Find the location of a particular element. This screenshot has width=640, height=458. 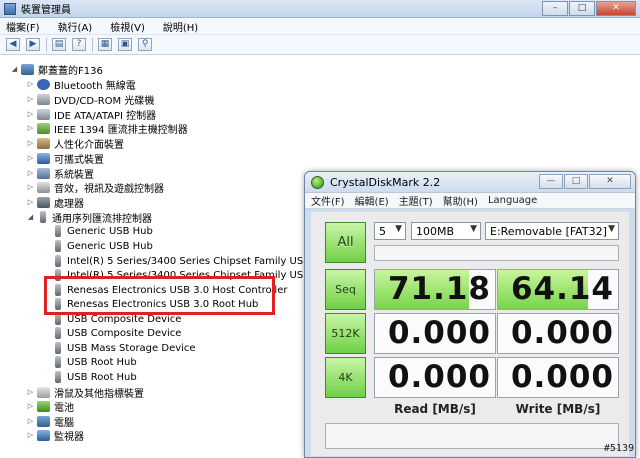

category-label: 監視器 is located at coordinates (69, 437).